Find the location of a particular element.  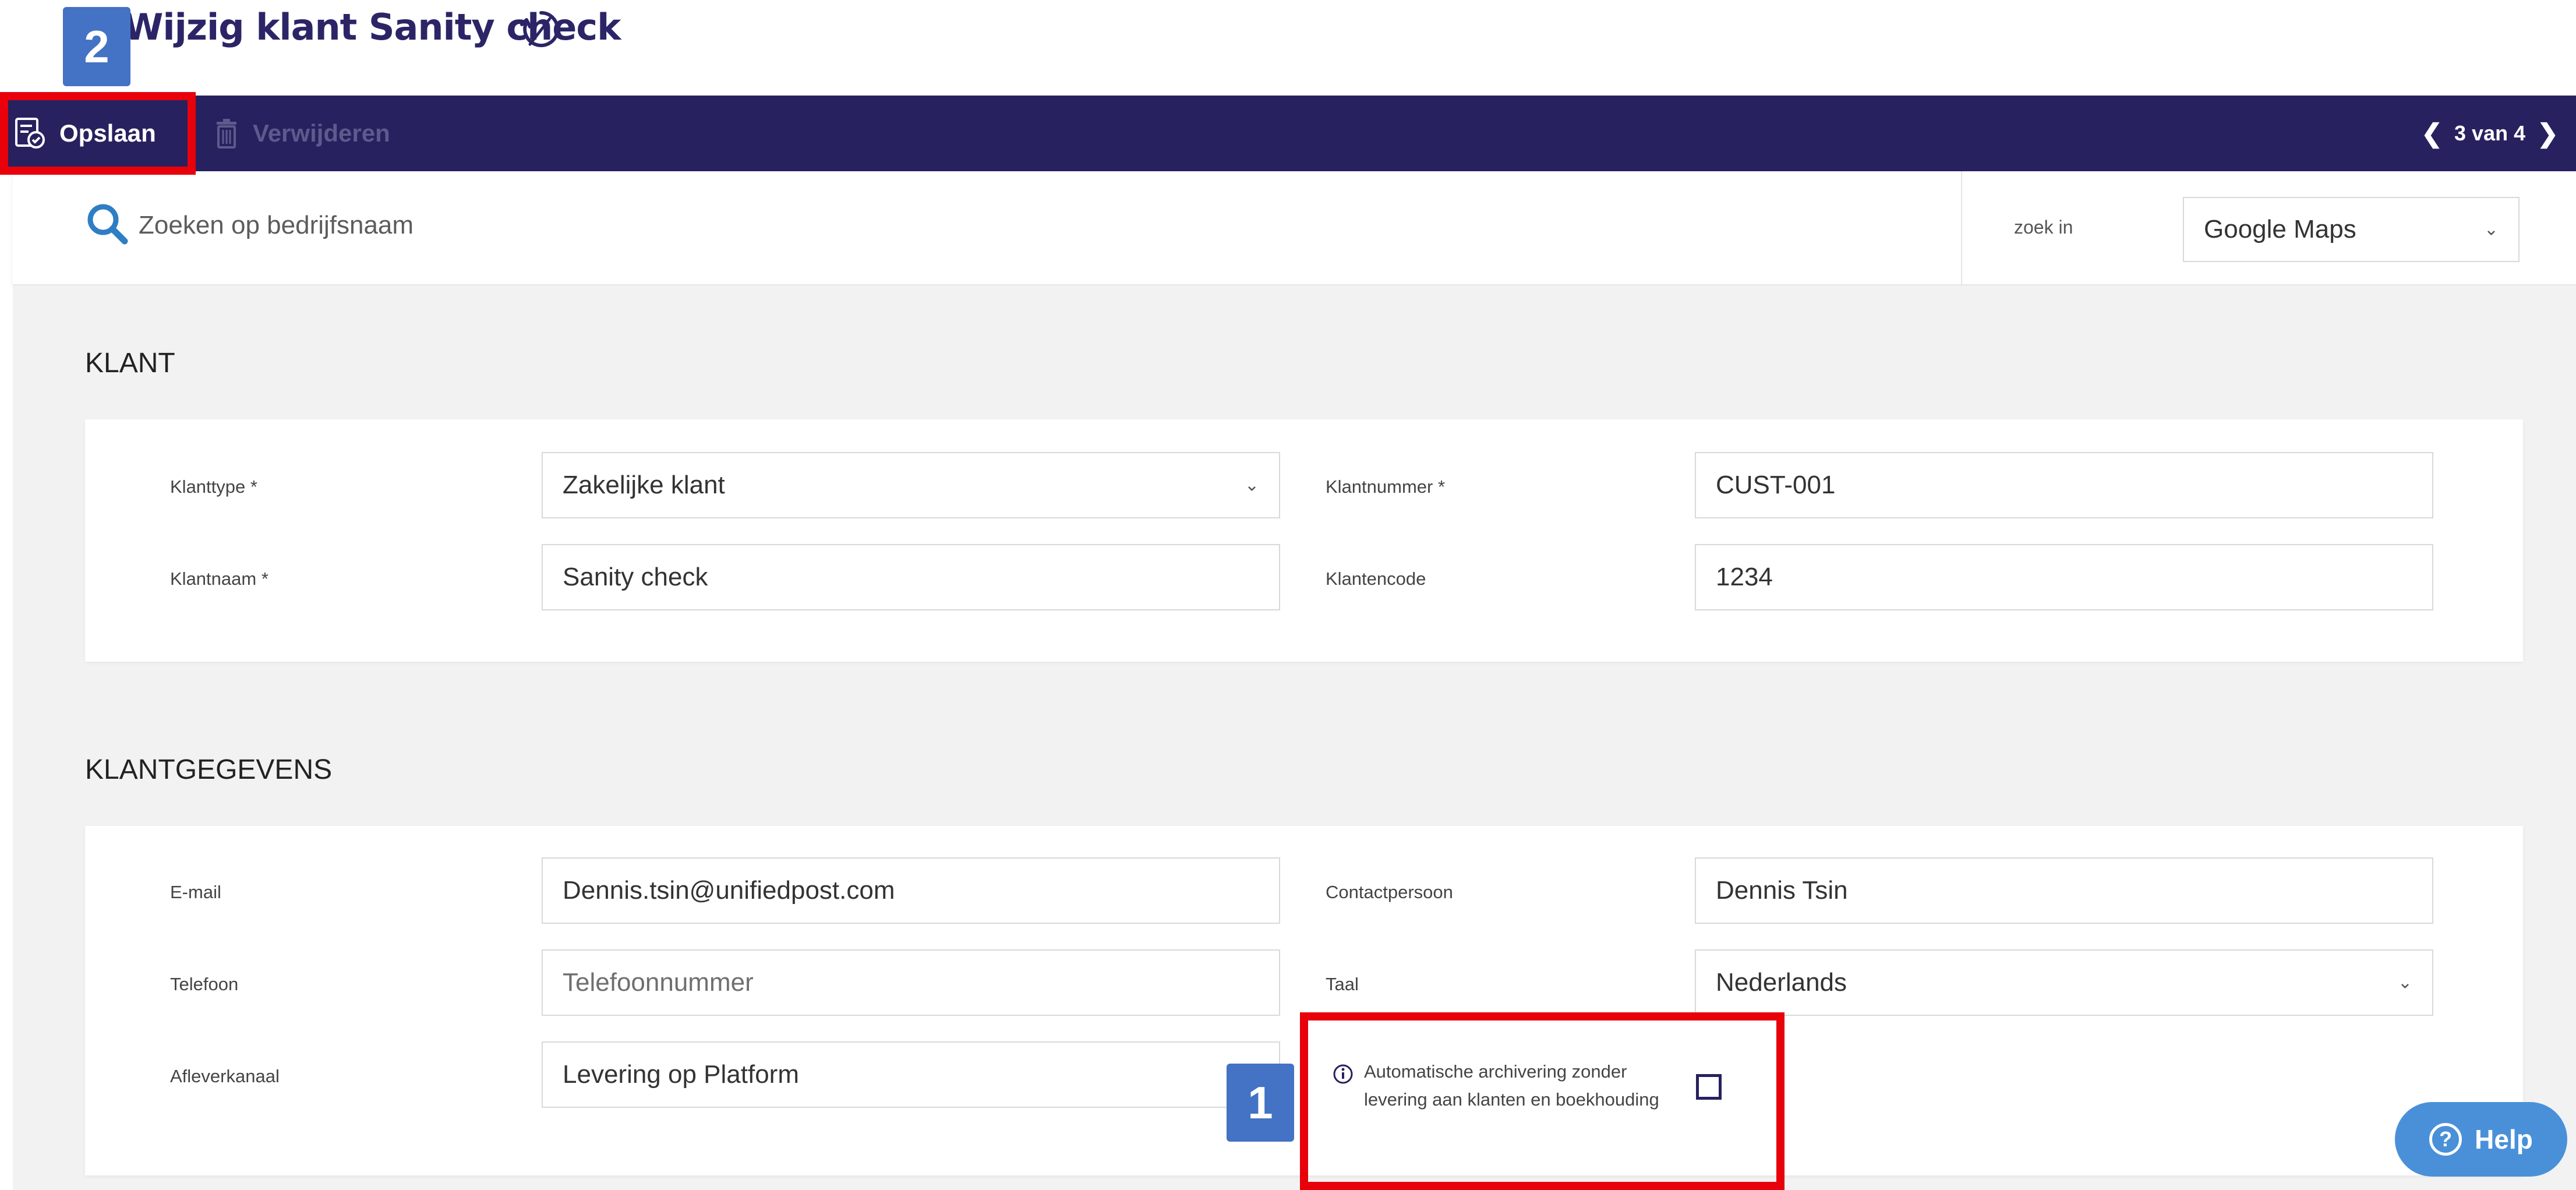

divider is located at coordinates (1961, 228).